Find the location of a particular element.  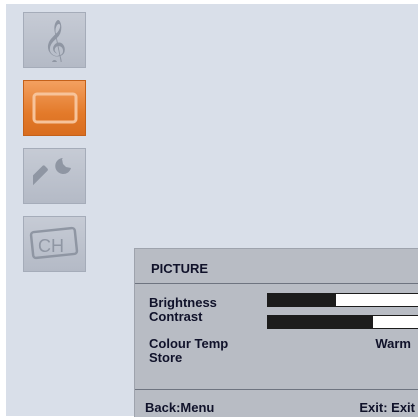

contrast-level is located at coordinates (320, 322).